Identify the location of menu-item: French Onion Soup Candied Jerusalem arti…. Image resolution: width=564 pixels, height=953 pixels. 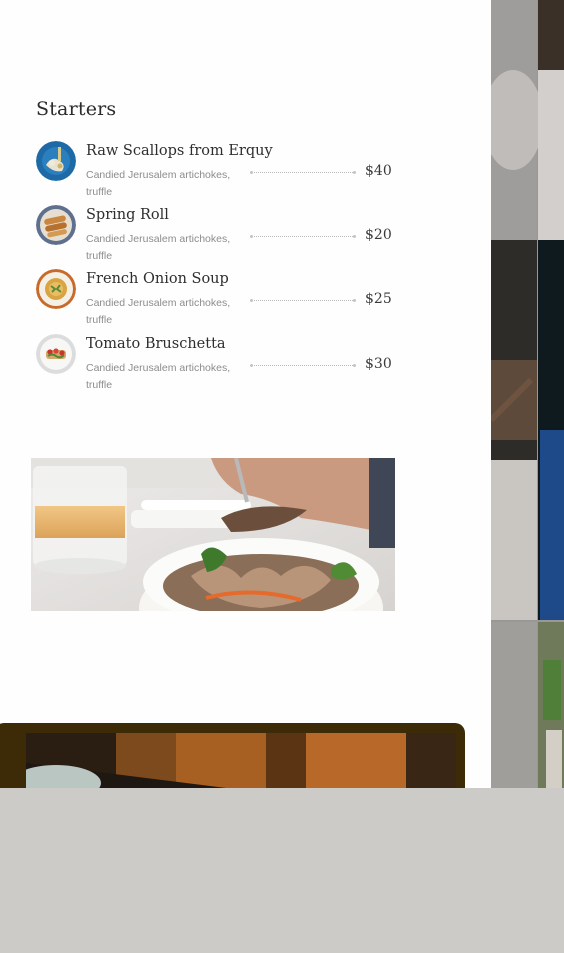
(216, 298).